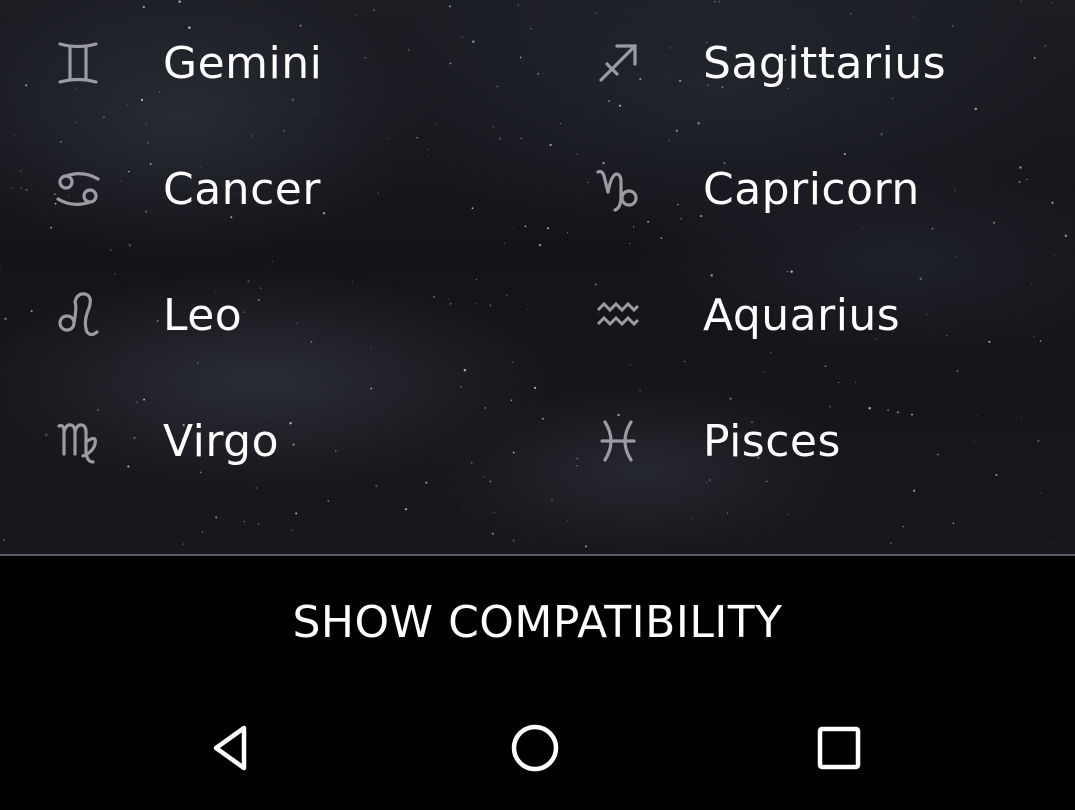  What do you see at coordinates (221, 441) in the screenshot?
I see `sign-name: Virgo` at bounding box center [221, 441].